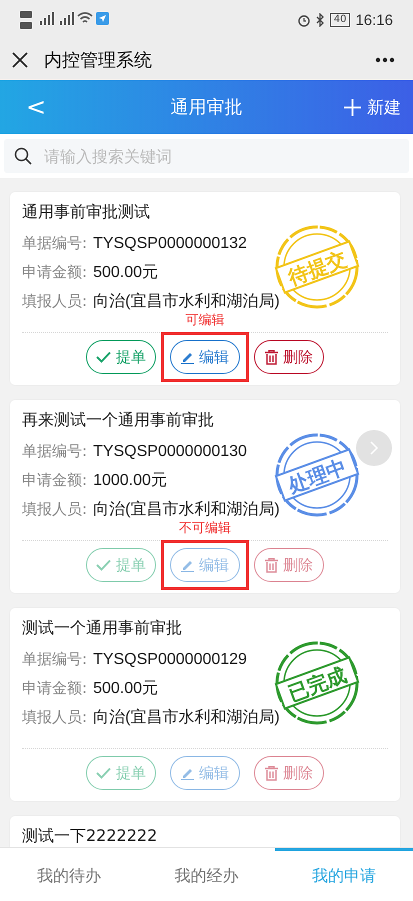 The width and height of the screenshot is (413, 901). What do you see at coordinates (102, 628) in the screenshot?
I see `card-title: 测试一个通用事前审批` at bounding box center [102, 628].